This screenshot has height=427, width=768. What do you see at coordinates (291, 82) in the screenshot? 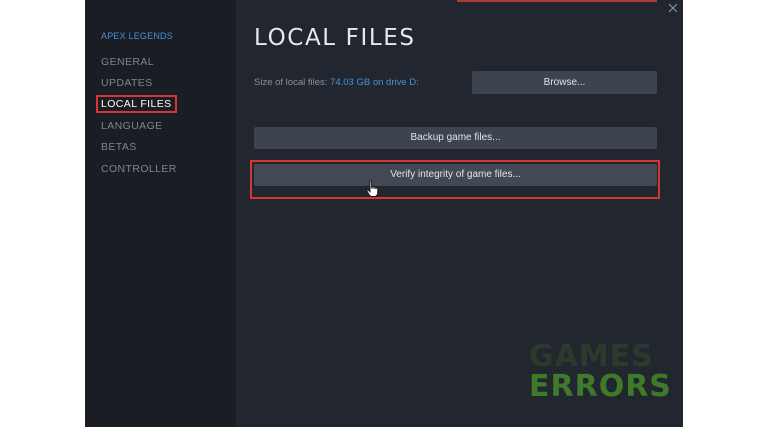
I see `size-label: Size of local files:` at bounding box center [291, 82].